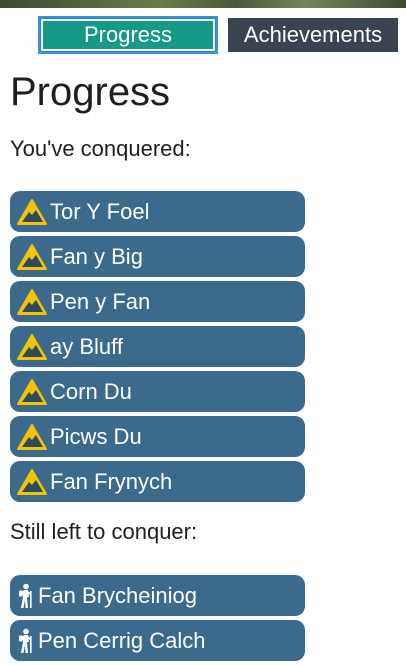 This screenshot has height=665, width=406. I want to click on tab-progress: Progress, so click(128, 35).